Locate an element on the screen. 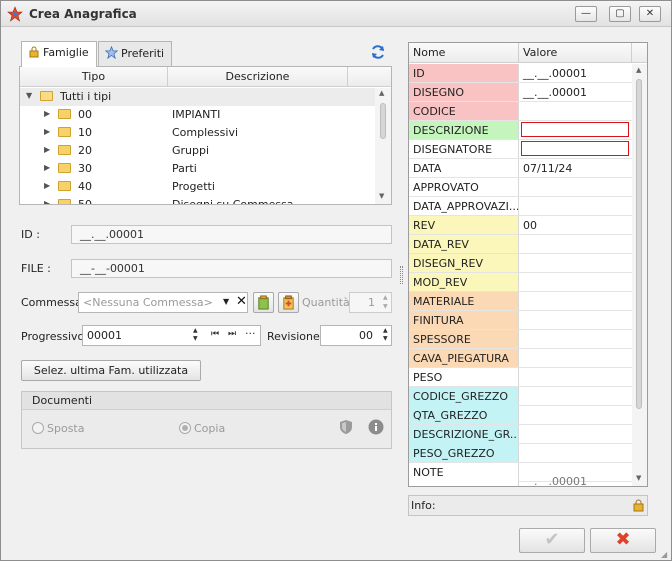  tree-item: ▶ 00 IMPIANTI is located at coordinates (197, 115).